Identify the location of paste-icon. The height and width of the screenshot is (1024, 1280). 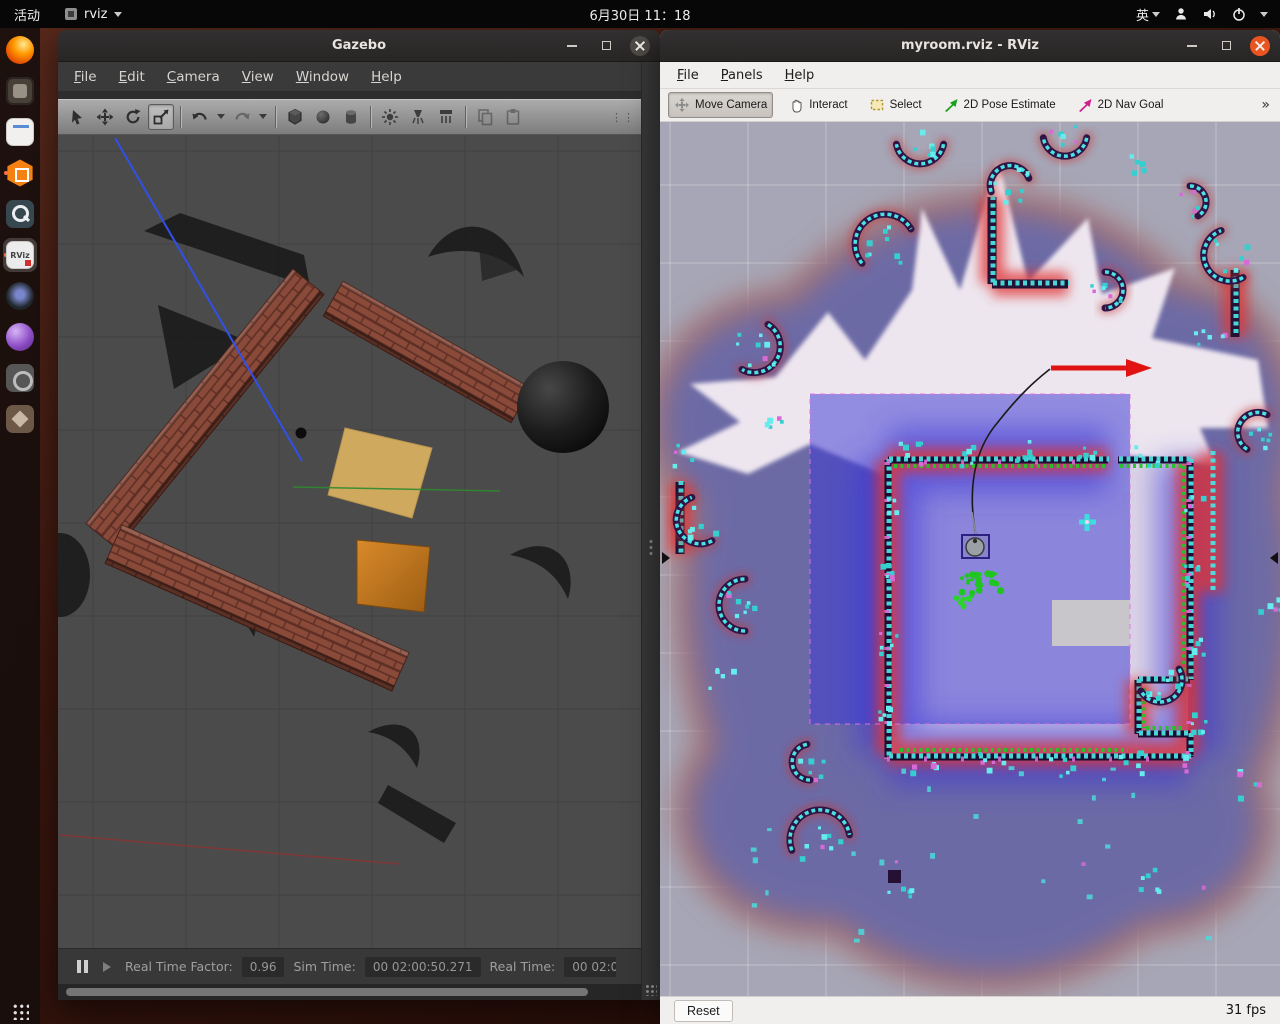
(513, 117).